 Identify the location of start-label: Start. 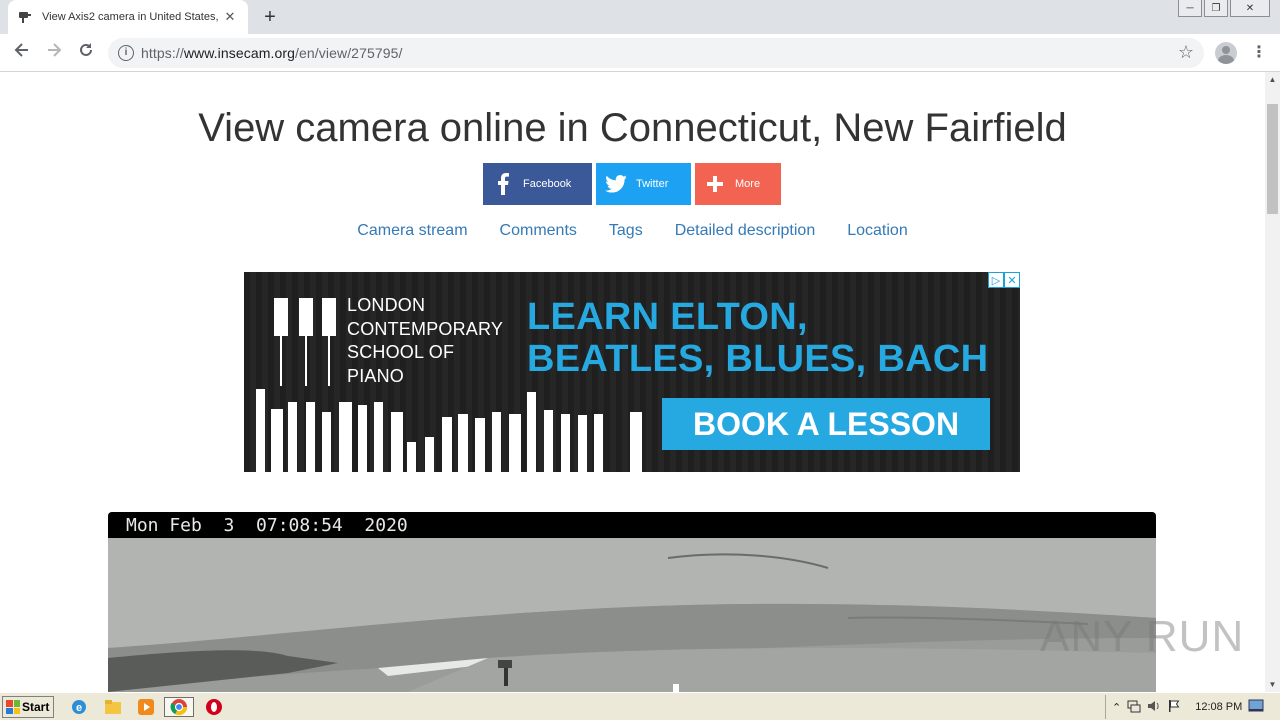
(36, 707).